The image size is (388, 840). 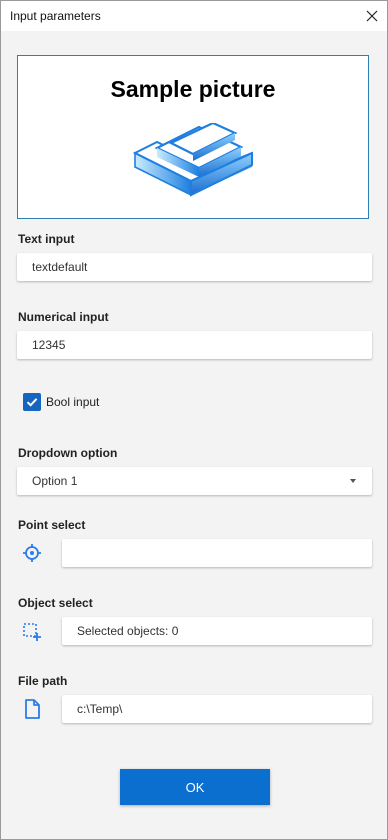 I want to click on numerical-input-label: Numerical input, so click(x=63, y=317).